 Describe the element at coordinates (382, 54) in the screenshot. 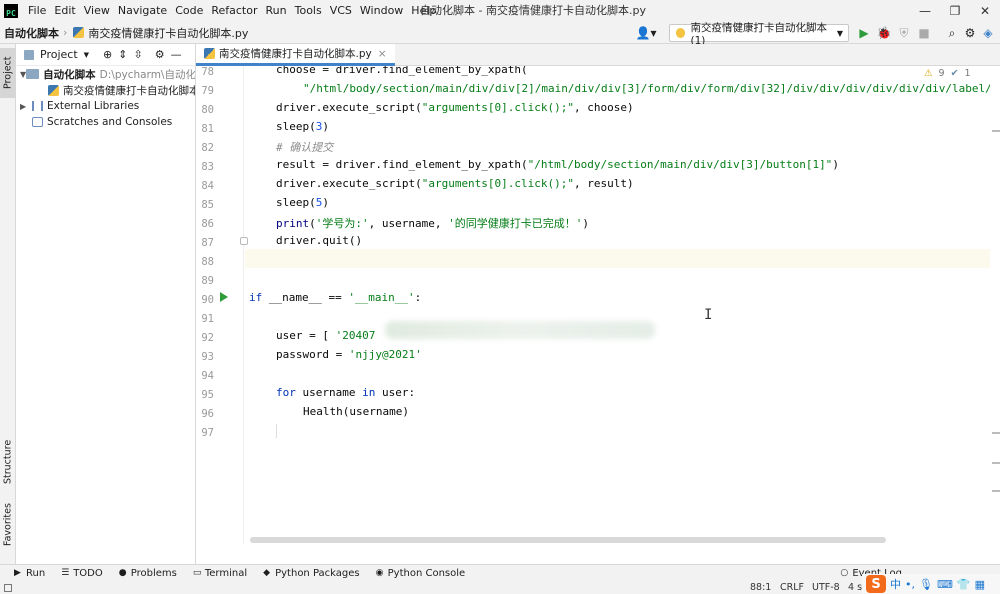

I see `close-tab-icon: ×` at that location.